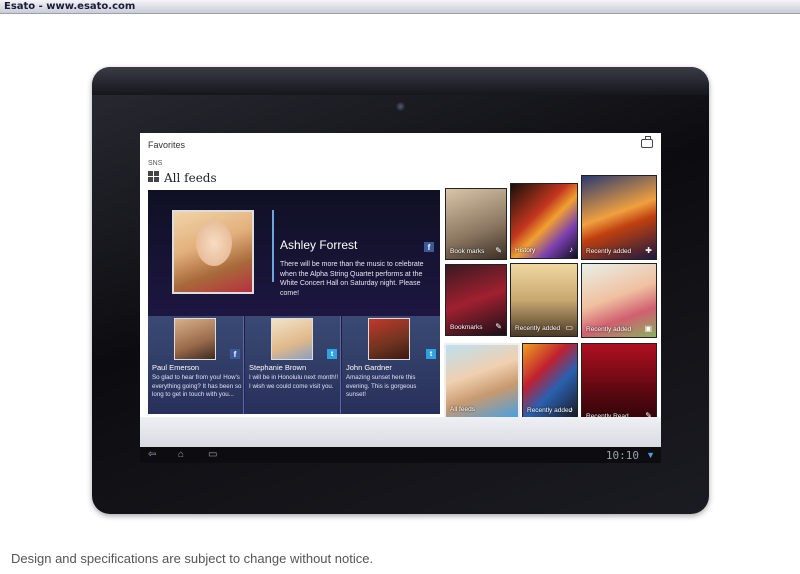  Describe the element at coordinates (152, 455) in the screenshot. I see `back-icon: ⇦` at that location.